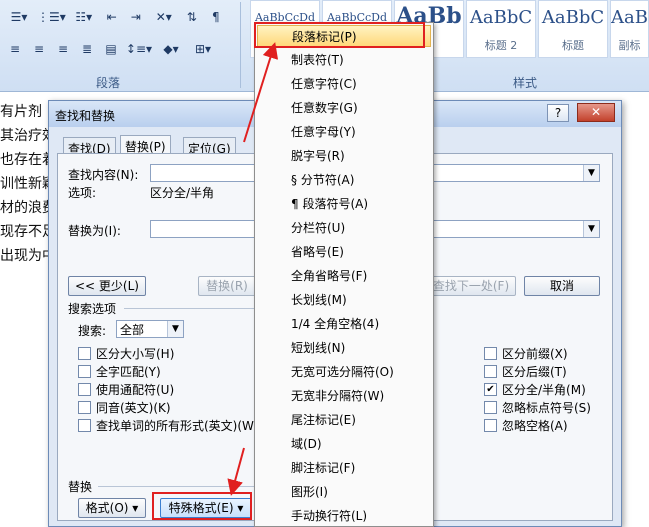  I want to click on special-menu-item: 任意数字(G), so click(344, 108).